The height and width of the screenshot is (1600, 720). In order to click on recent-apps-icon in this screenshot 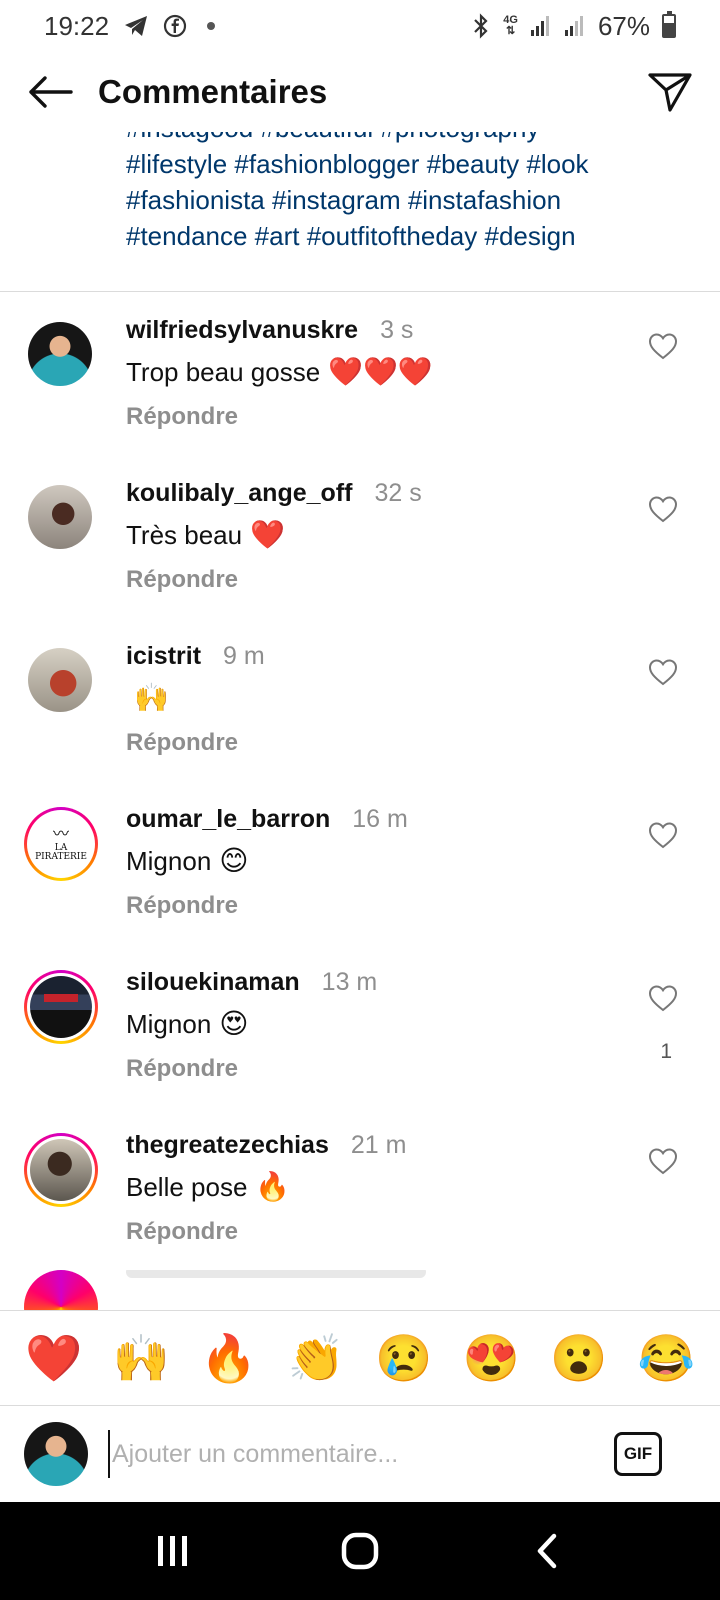, I will do `click(173, 1551)`.